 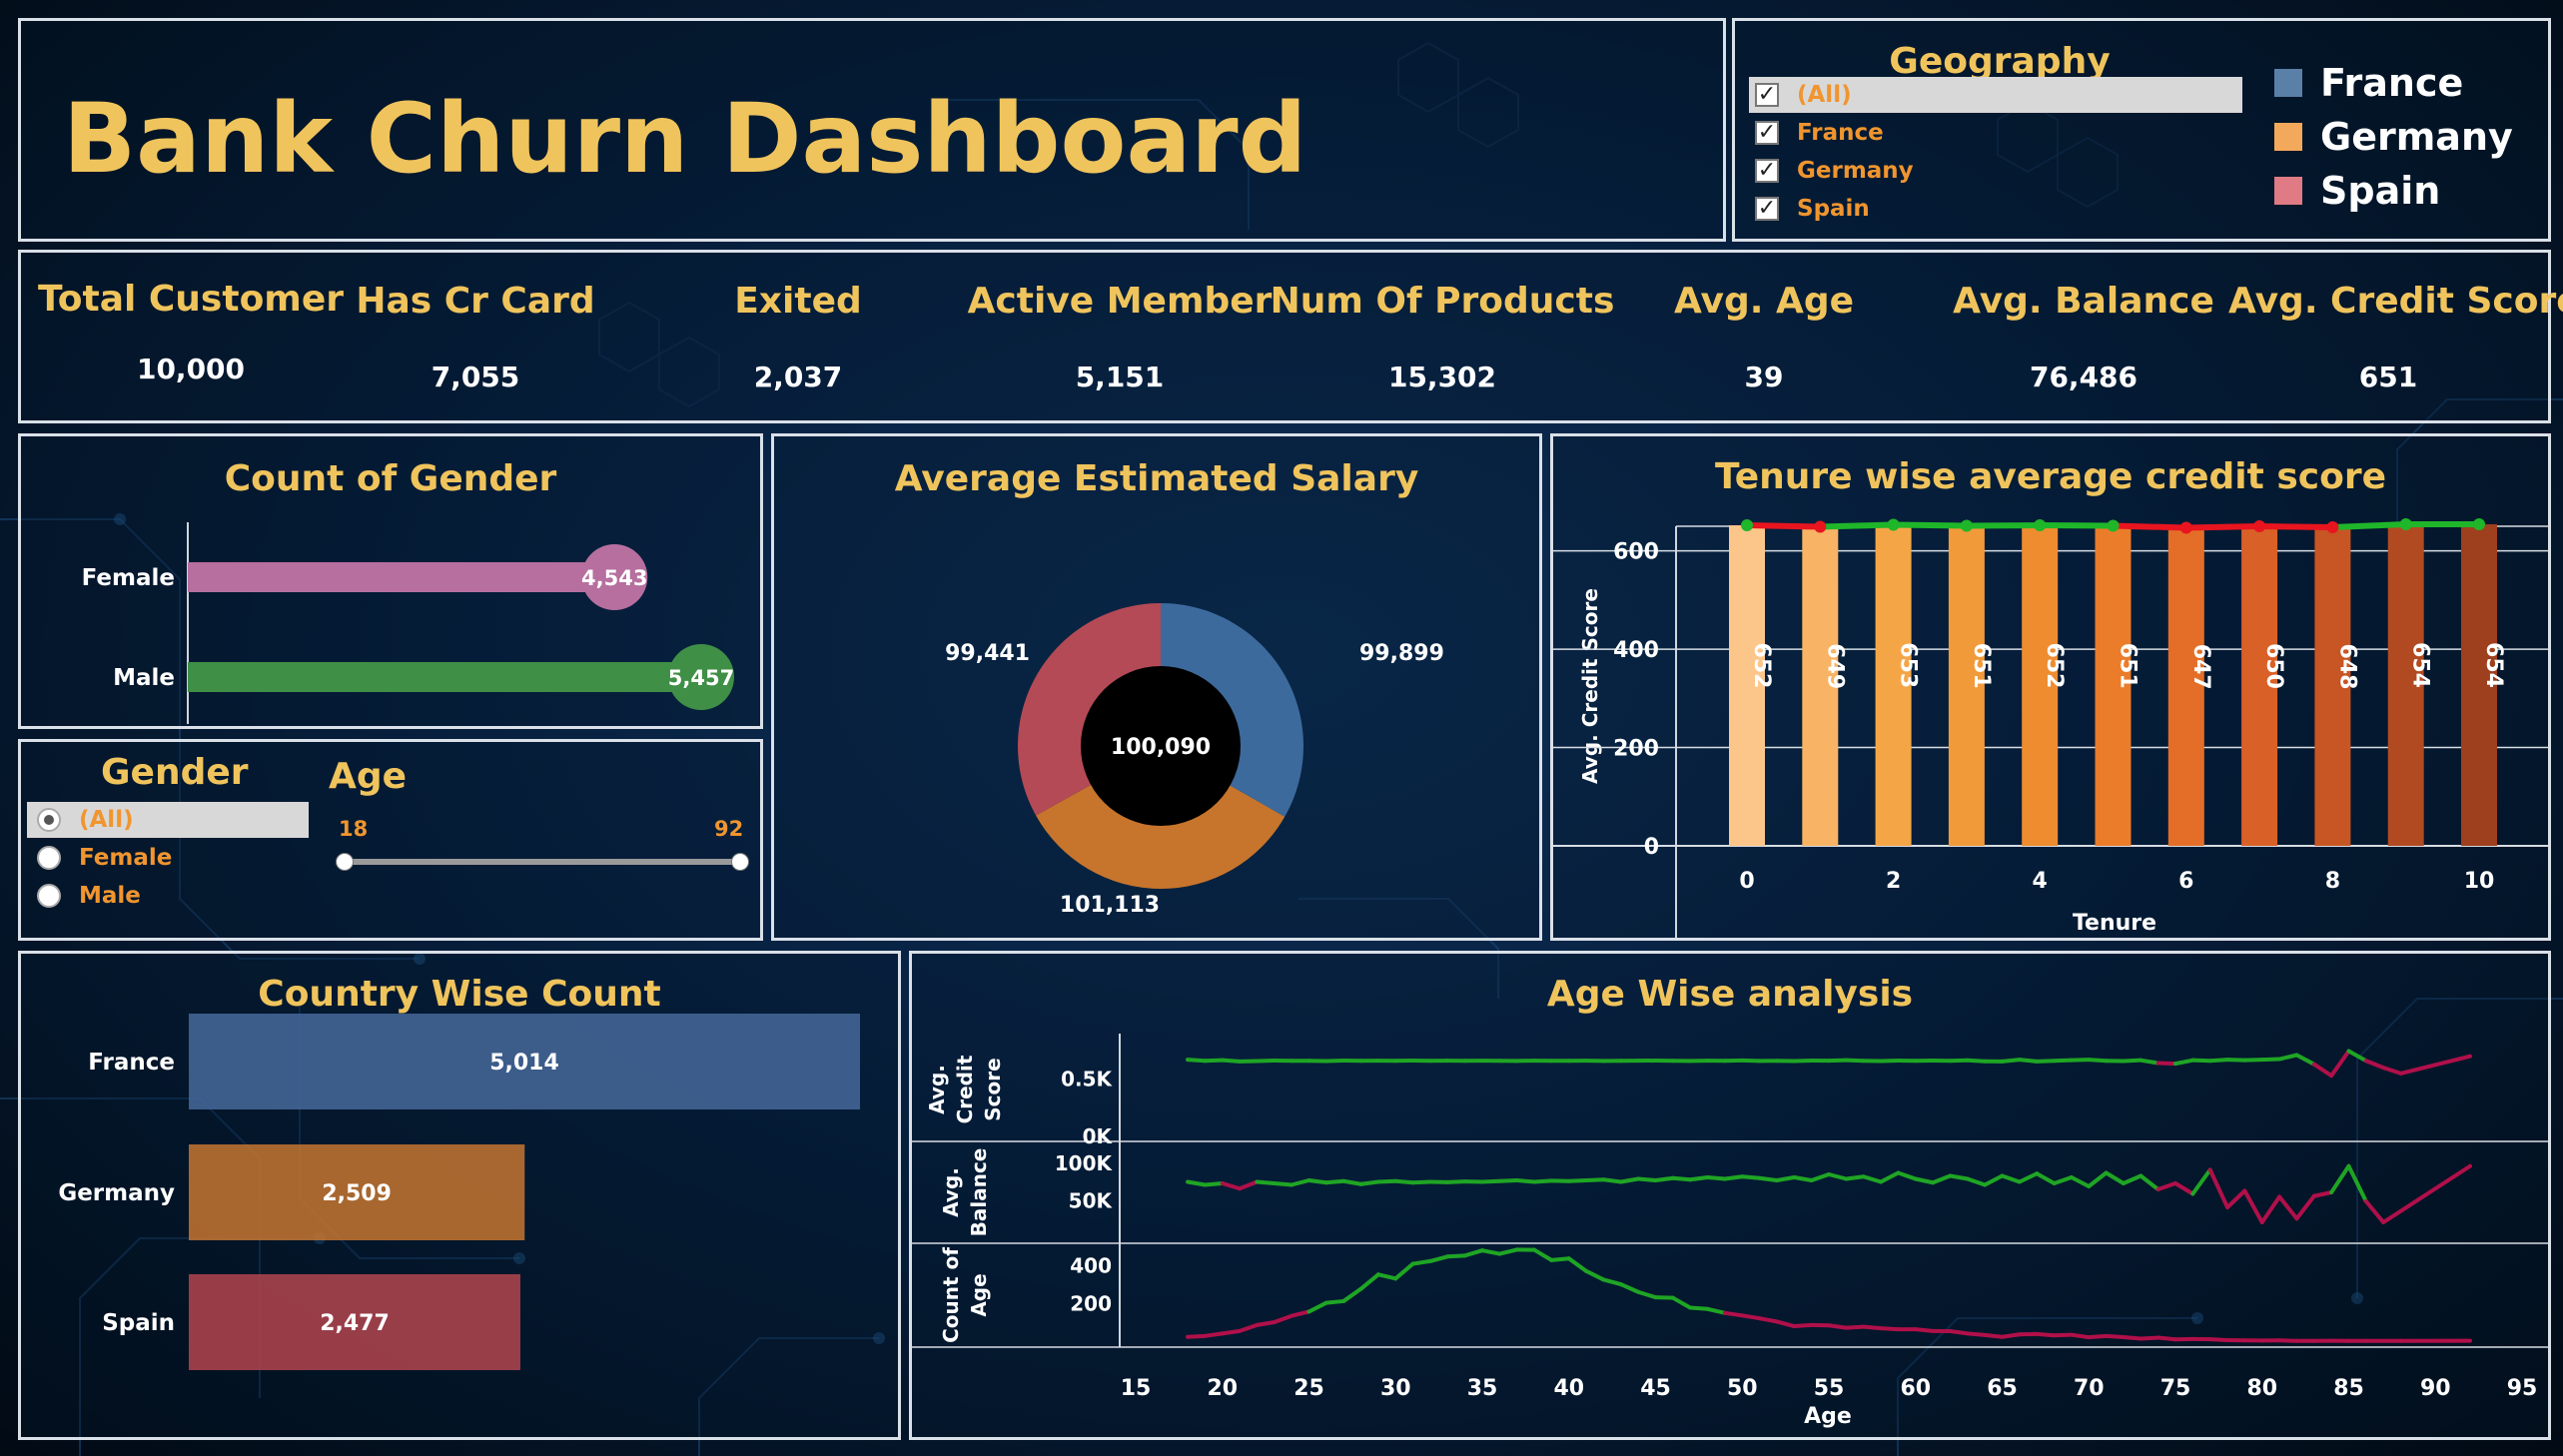 I want to click on gender-option-female: Female, so click(x=104, y=858).